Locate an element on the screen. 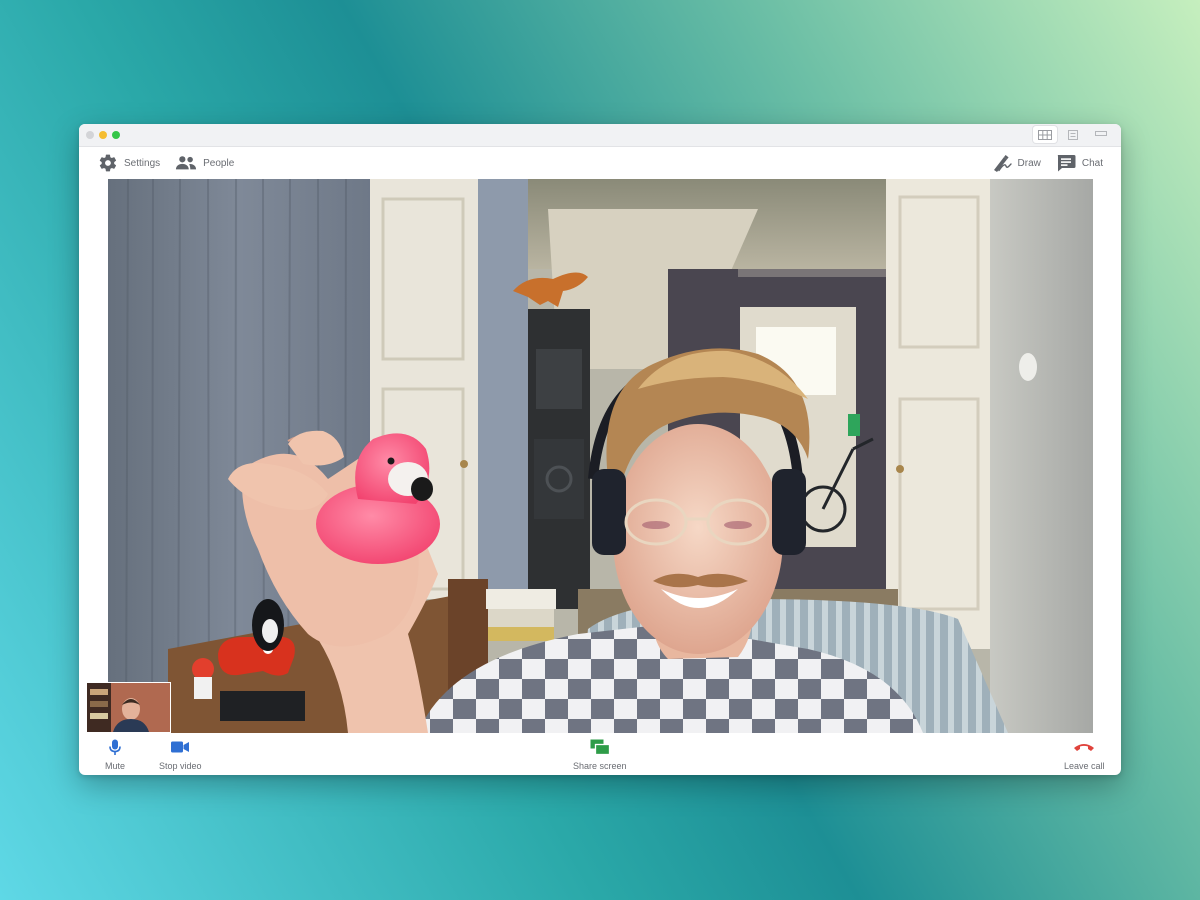  share-screen-button: Share screen is located at coordinates (600, 754).